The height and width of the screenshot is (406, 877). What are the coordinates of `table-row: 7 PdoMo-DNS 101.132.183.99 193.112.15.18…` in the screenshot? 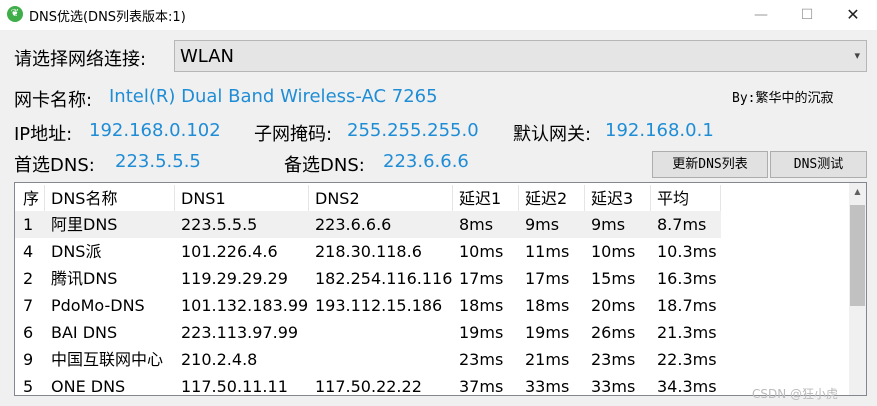 It's located at (432, 305).